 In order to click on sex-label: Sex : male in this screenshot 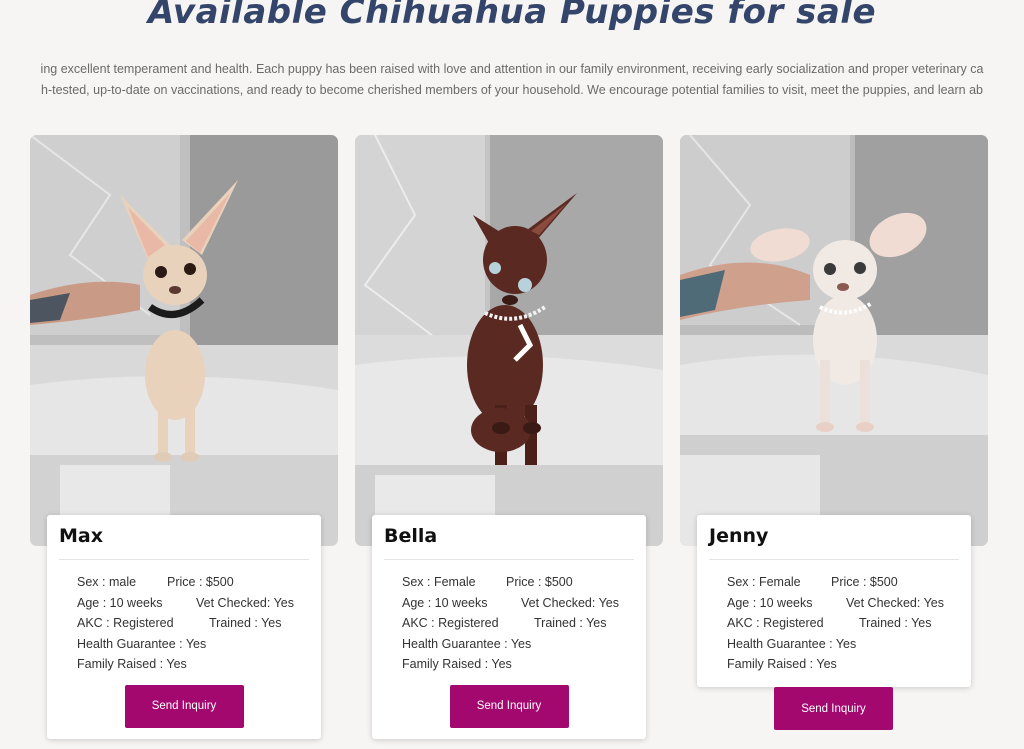, I will do `click(107, 582)`.